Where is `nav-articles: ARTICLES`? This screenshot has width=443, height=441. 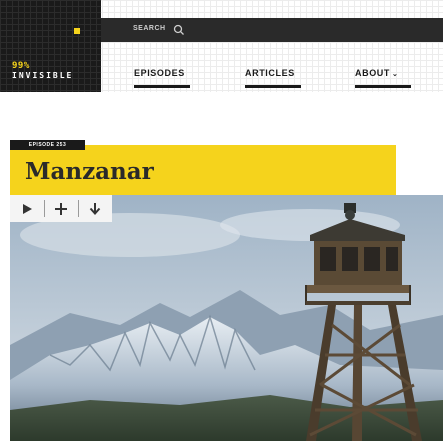
nav-articles: ARTICLES is located at coordinates (273, 78).